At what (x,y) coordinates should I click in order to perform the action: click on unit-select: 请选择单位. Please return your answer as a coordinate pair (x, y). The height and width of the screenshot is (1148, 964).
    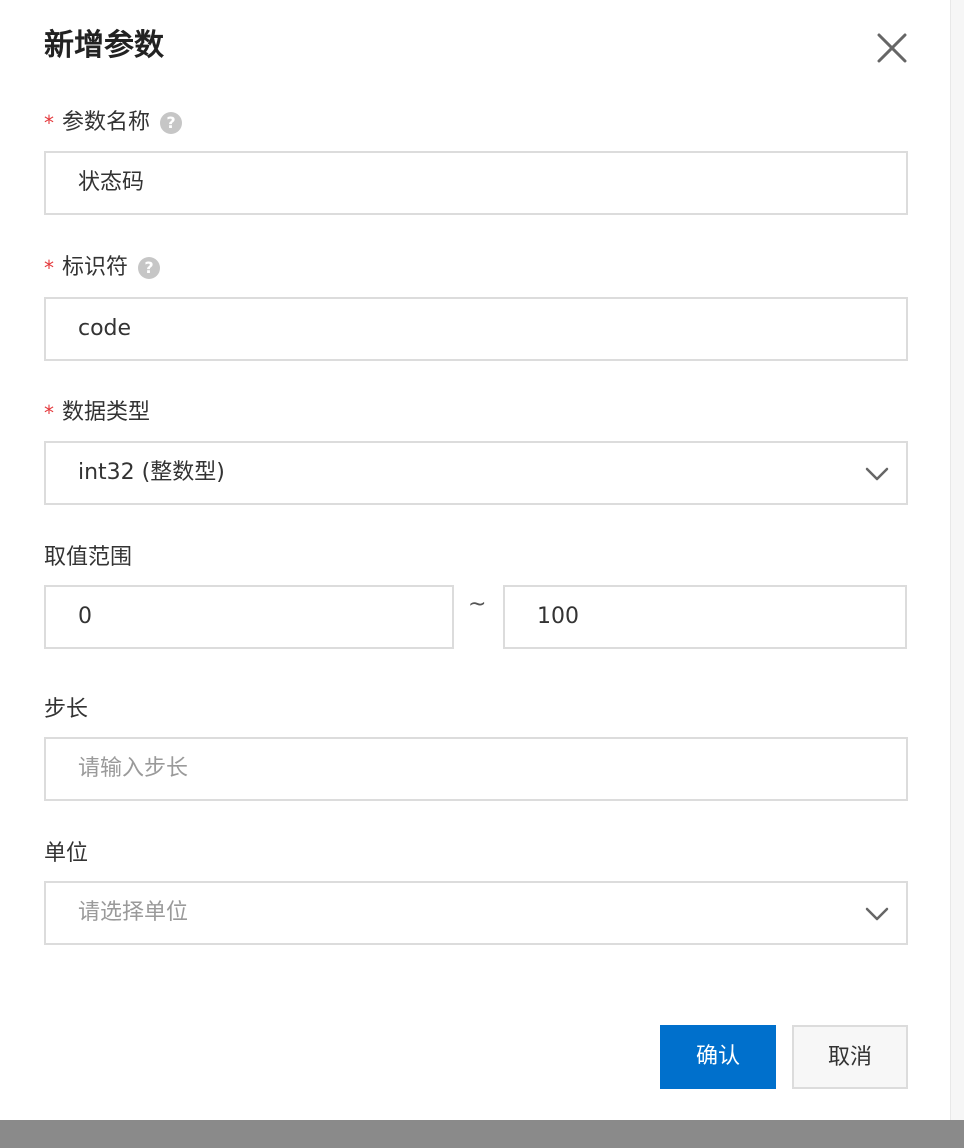
    Looking at the image, I should click on (476, 913).